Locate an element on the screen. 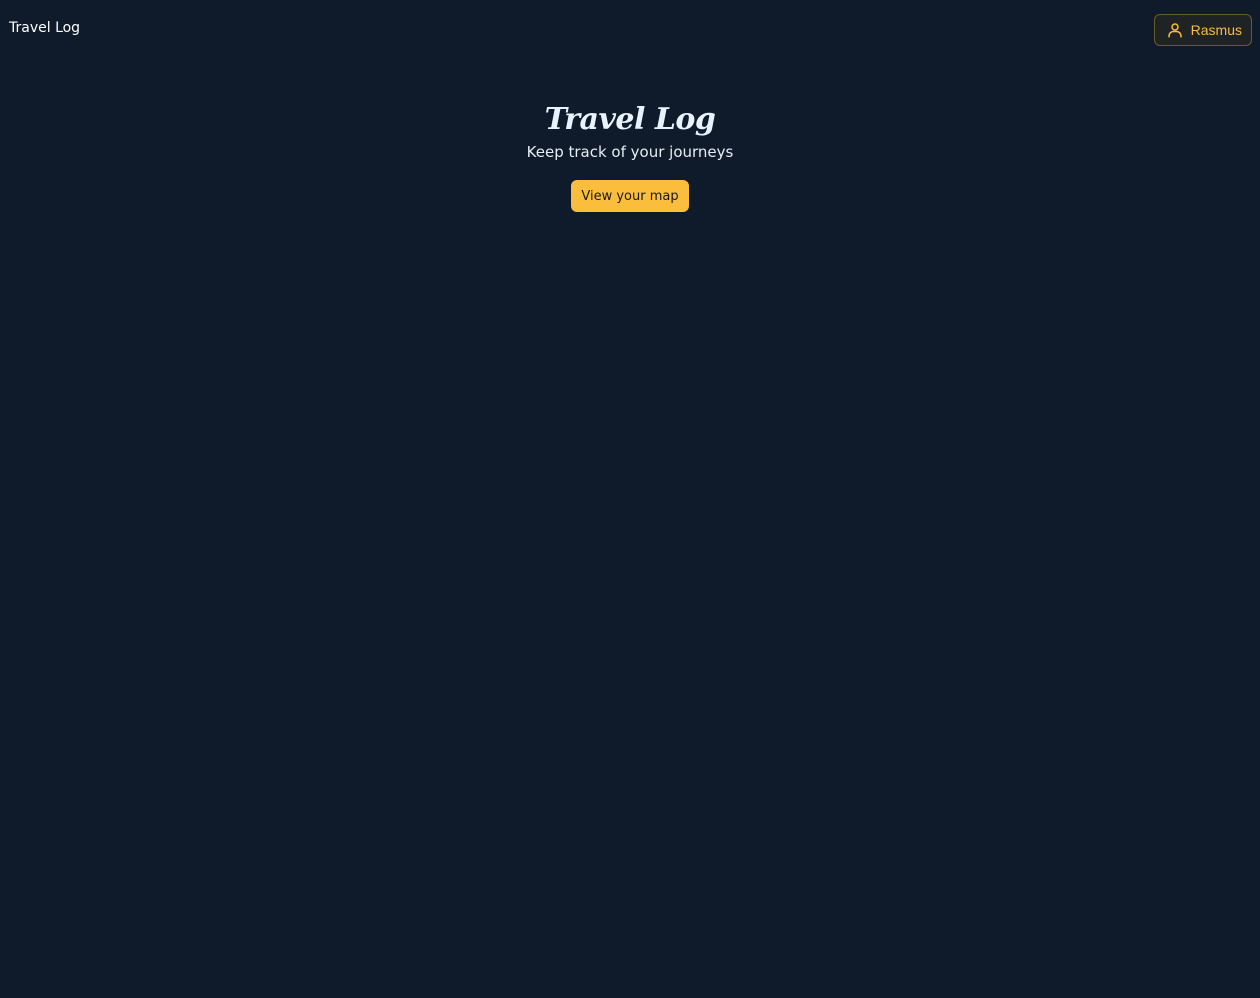 Image resolution: width=1260 pixels, height=998 pixels. top-navbar: Travel Log Rasmus is located at coordinates (630, 30).